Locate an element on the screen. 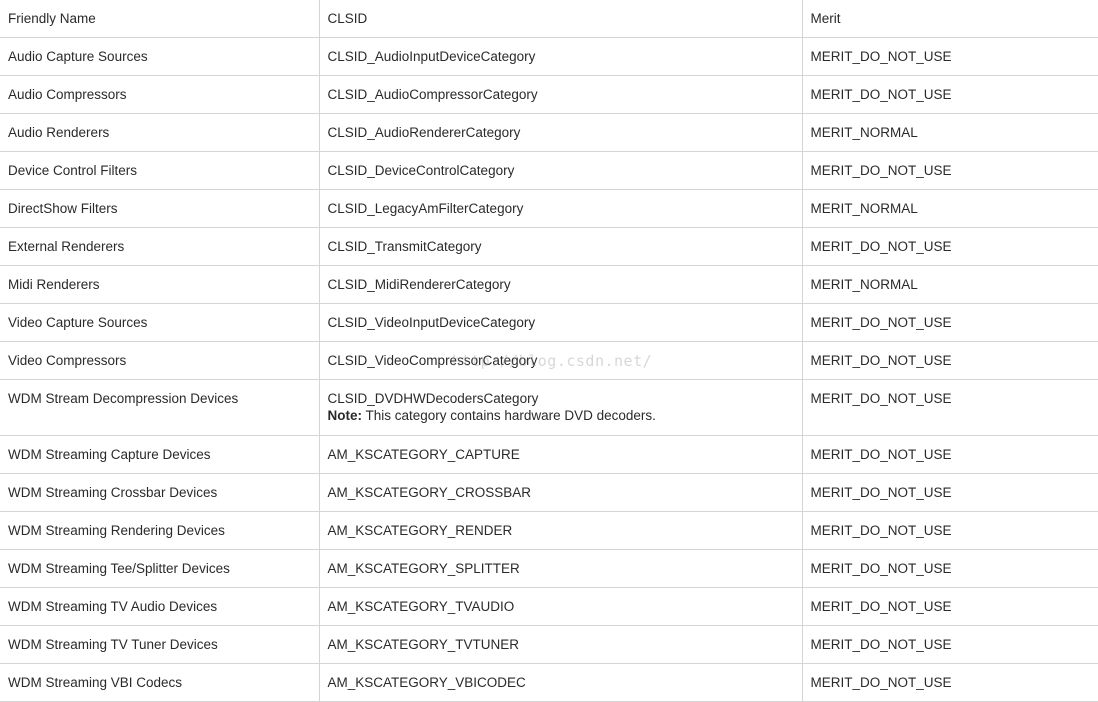 The image size is (1098, 702). friendly-name-cell: External Renderers is located at coordinates (160, 246).